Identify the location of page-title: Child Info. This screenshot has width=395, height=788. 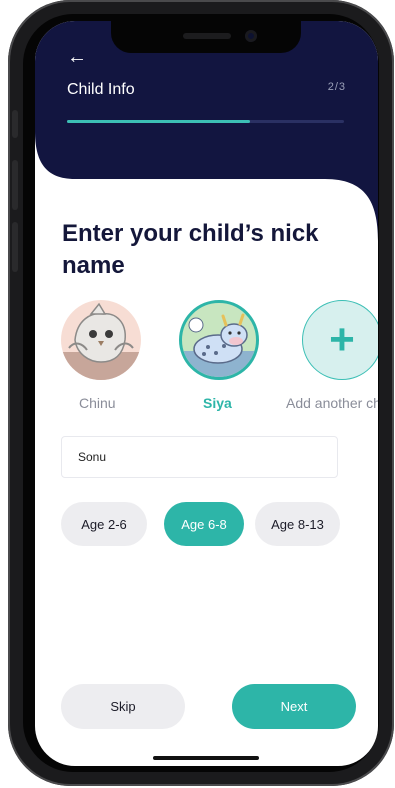
(101, 89).